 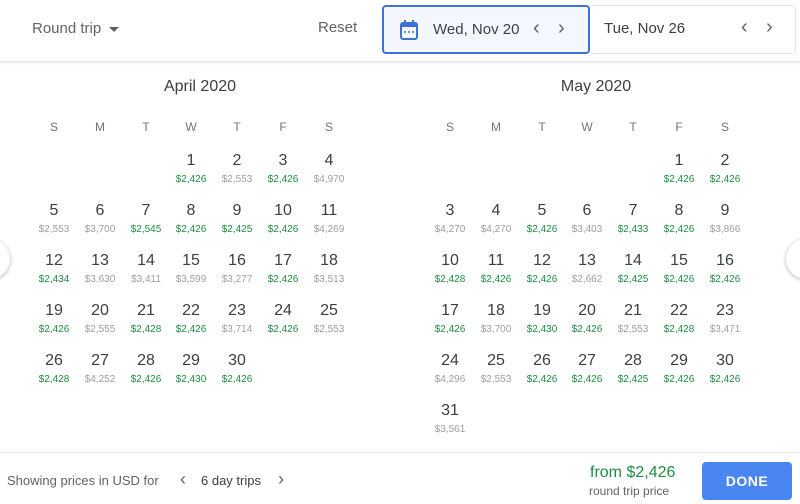 I want to click on trip-type-dropdown: Round trip, so click(x=76, y=28).